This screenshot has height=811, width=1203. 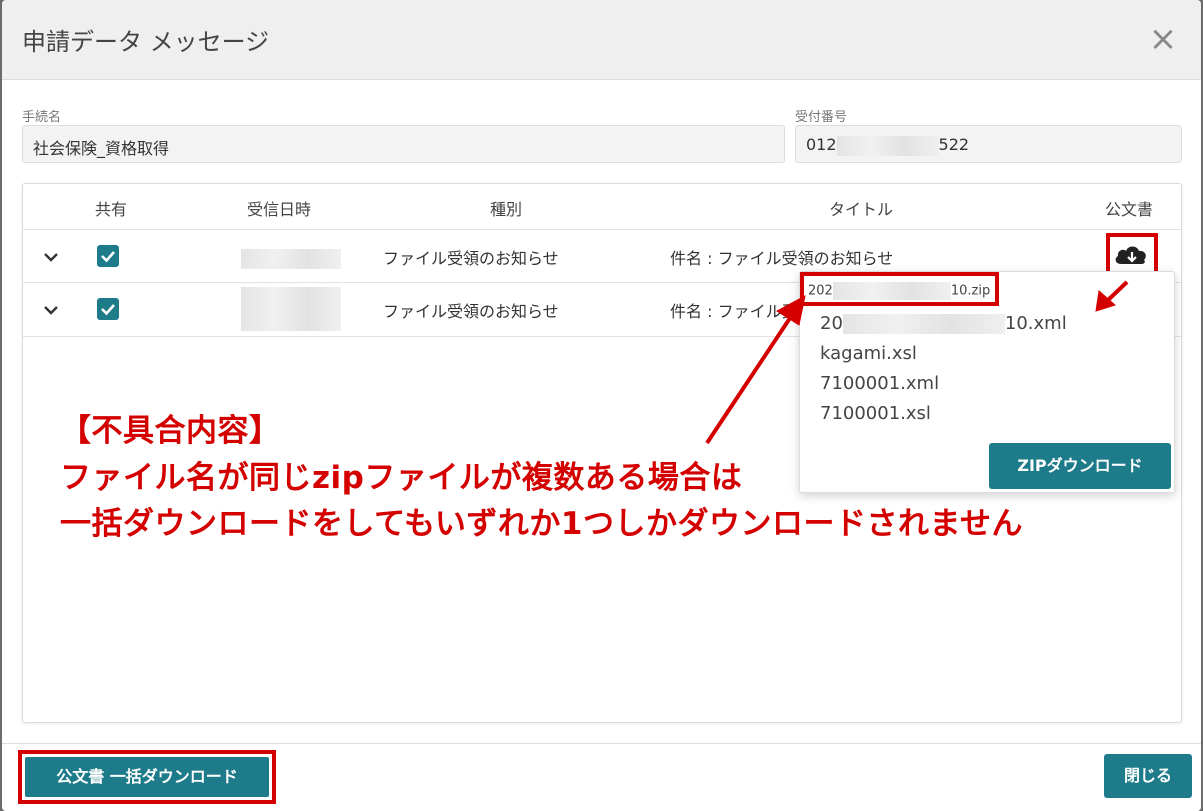 What do you see at coordinates (401, 478) in the screenshot?
I see `annotation-line: ファイル名が同じzipファイルが複数ある場合は` at bounding box center [401, 478].